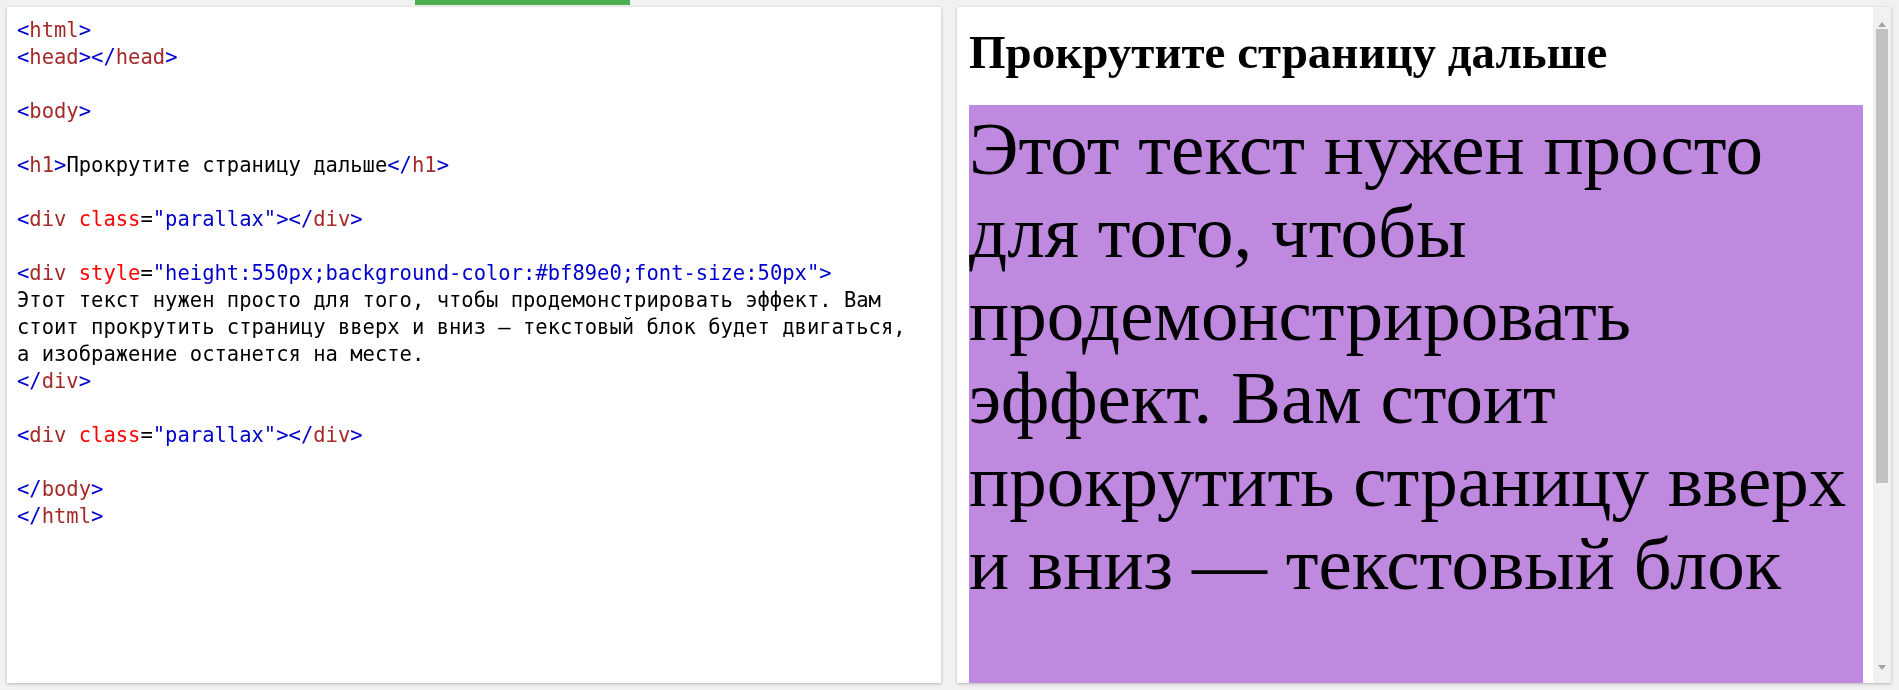  I want to click on code-line: <head></head>, so click(98, 57).